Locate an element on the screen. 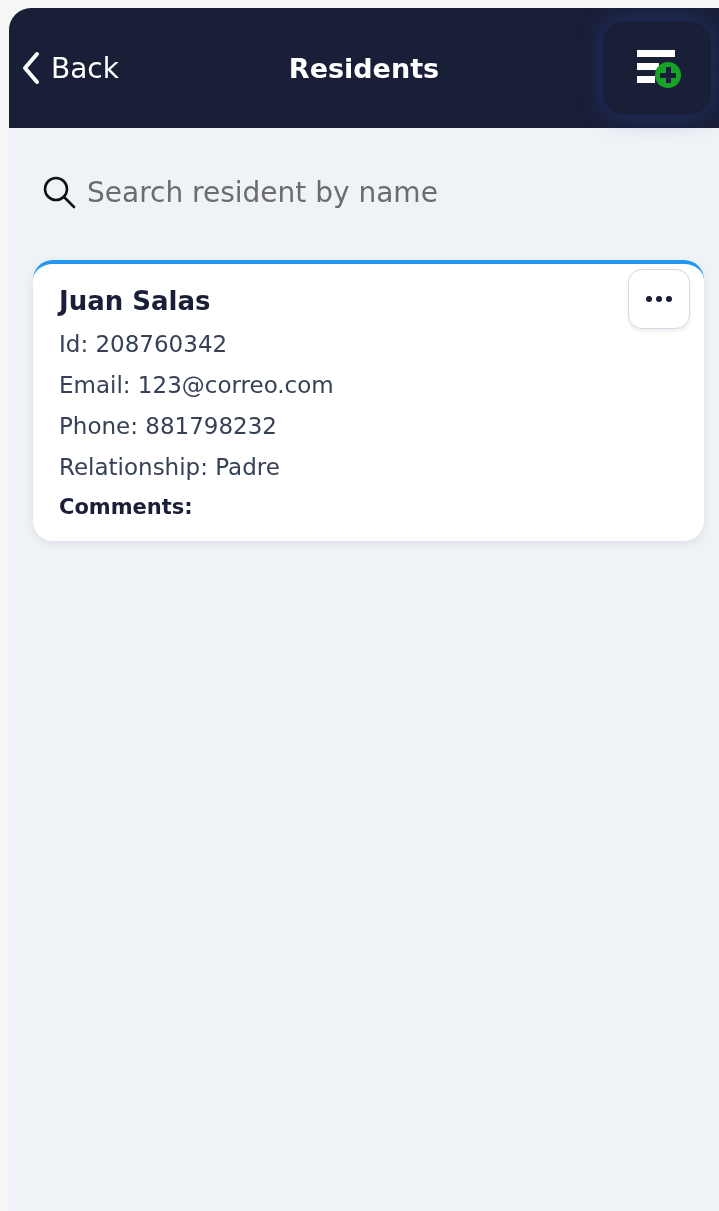 Image resolution: width=719 pixels, height=1211 pixels. search-icon is located at coordinates (59, 192).